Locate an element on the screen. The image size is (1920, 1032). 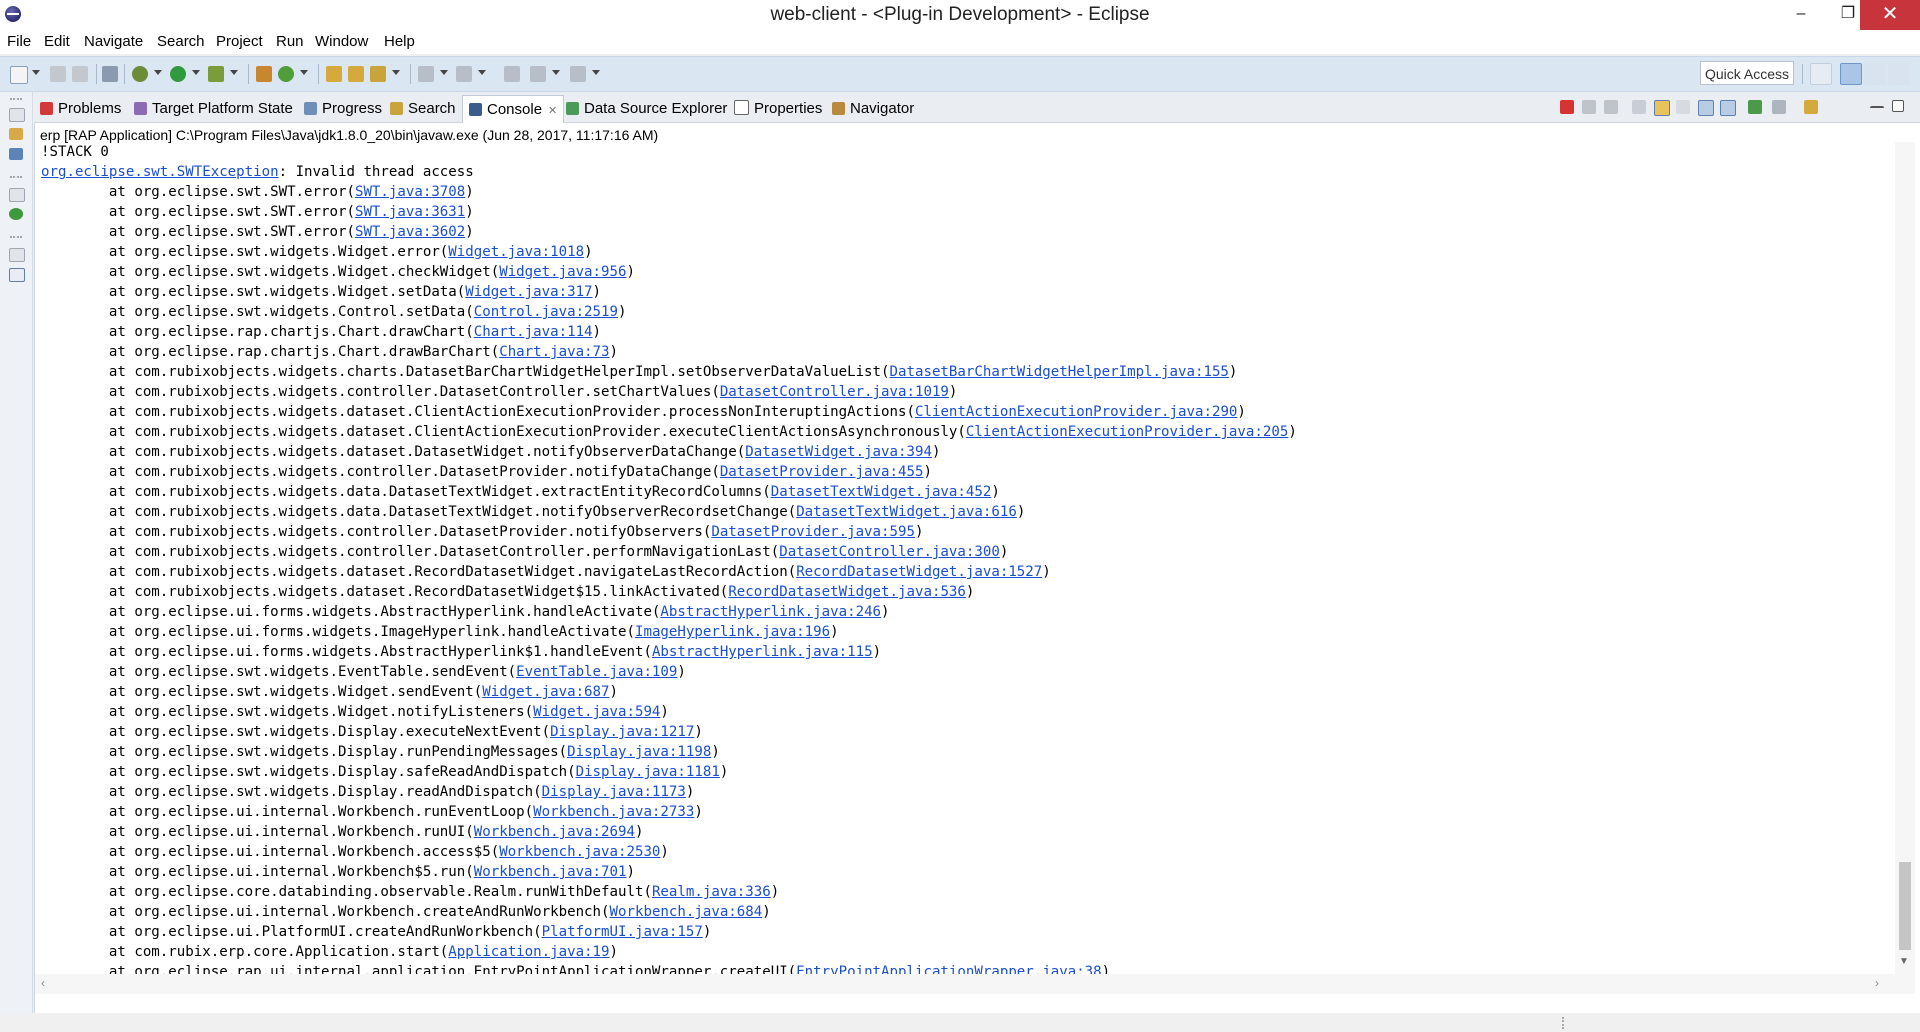
new-dropdown-icon is located at coordinates (36, 72).